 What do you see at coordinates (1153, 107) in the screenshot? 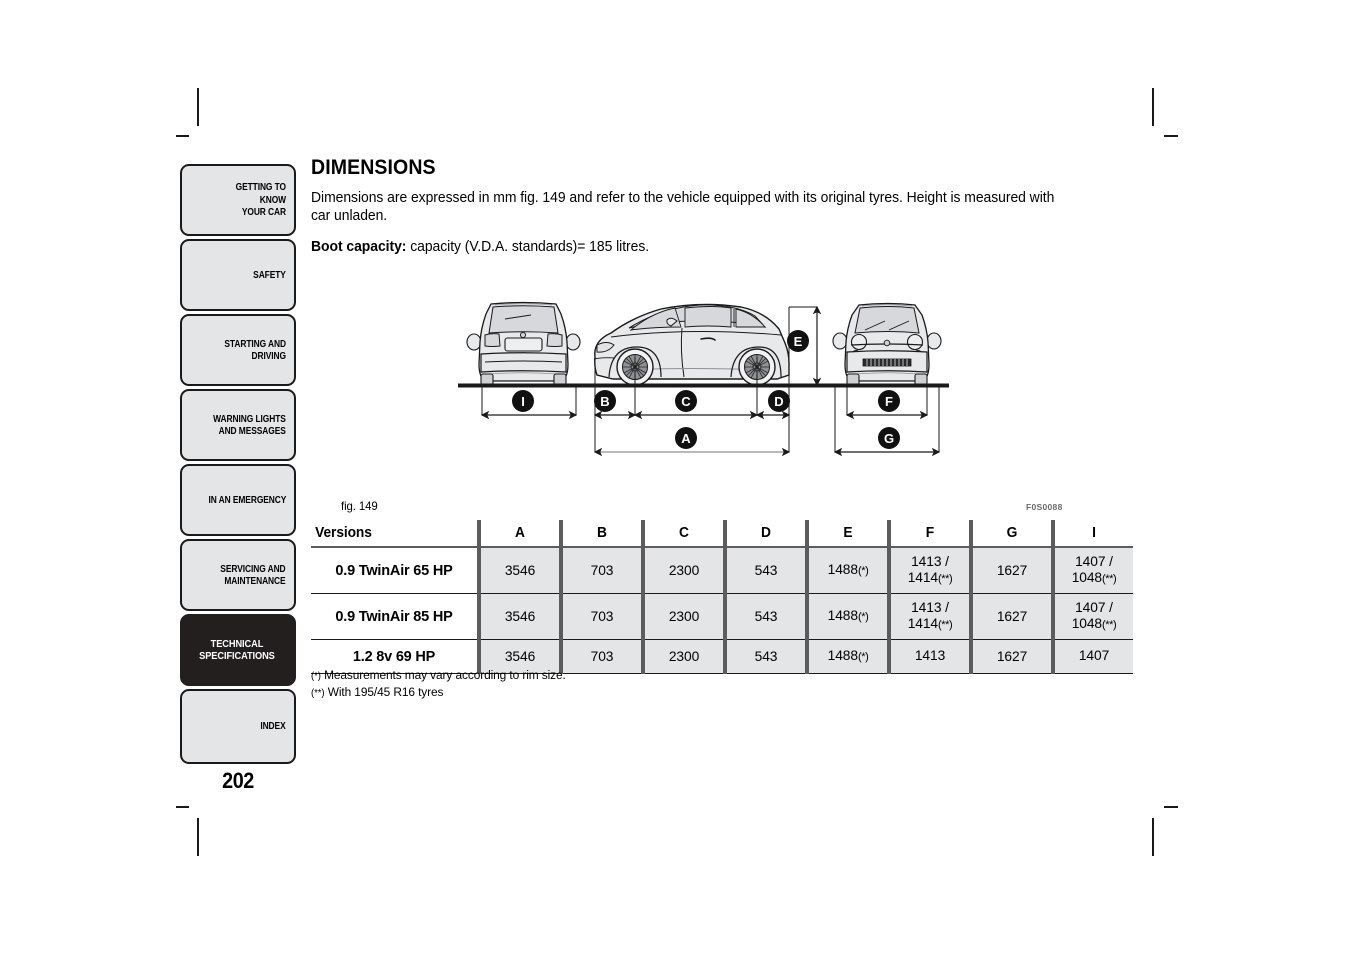
I see `crop-mark-top-right-vertical` at bounding box center [1153, 107].